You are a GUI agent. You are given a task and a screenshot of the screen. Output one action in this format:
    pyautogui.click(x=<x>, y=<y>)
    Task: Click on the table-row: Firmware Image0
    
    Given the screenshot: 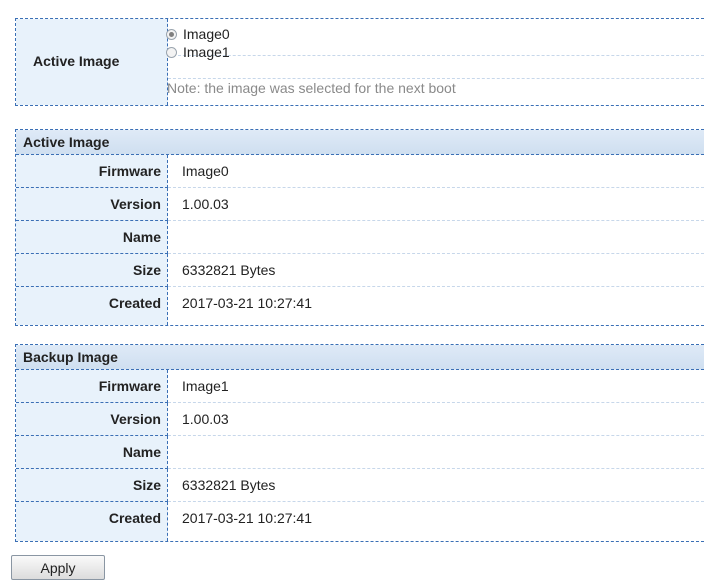 What is the action you would take?
    pyautogui.click(x=360, y=171)
    